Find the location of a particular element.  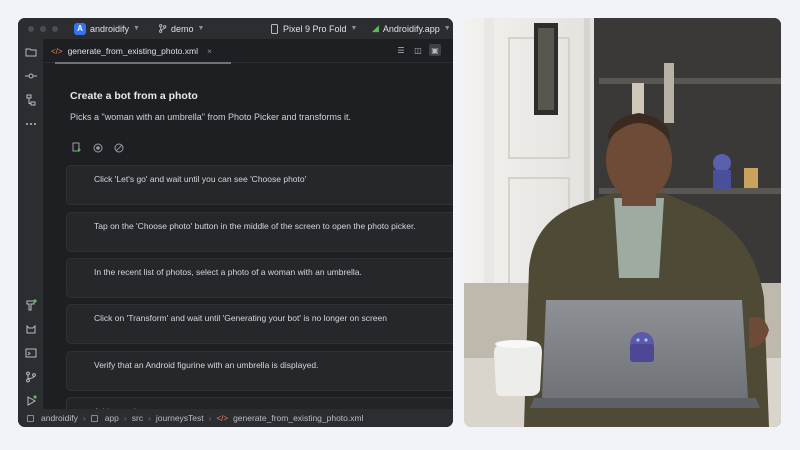

design-view-icon: ▣ is located at coordinates (435, 50).